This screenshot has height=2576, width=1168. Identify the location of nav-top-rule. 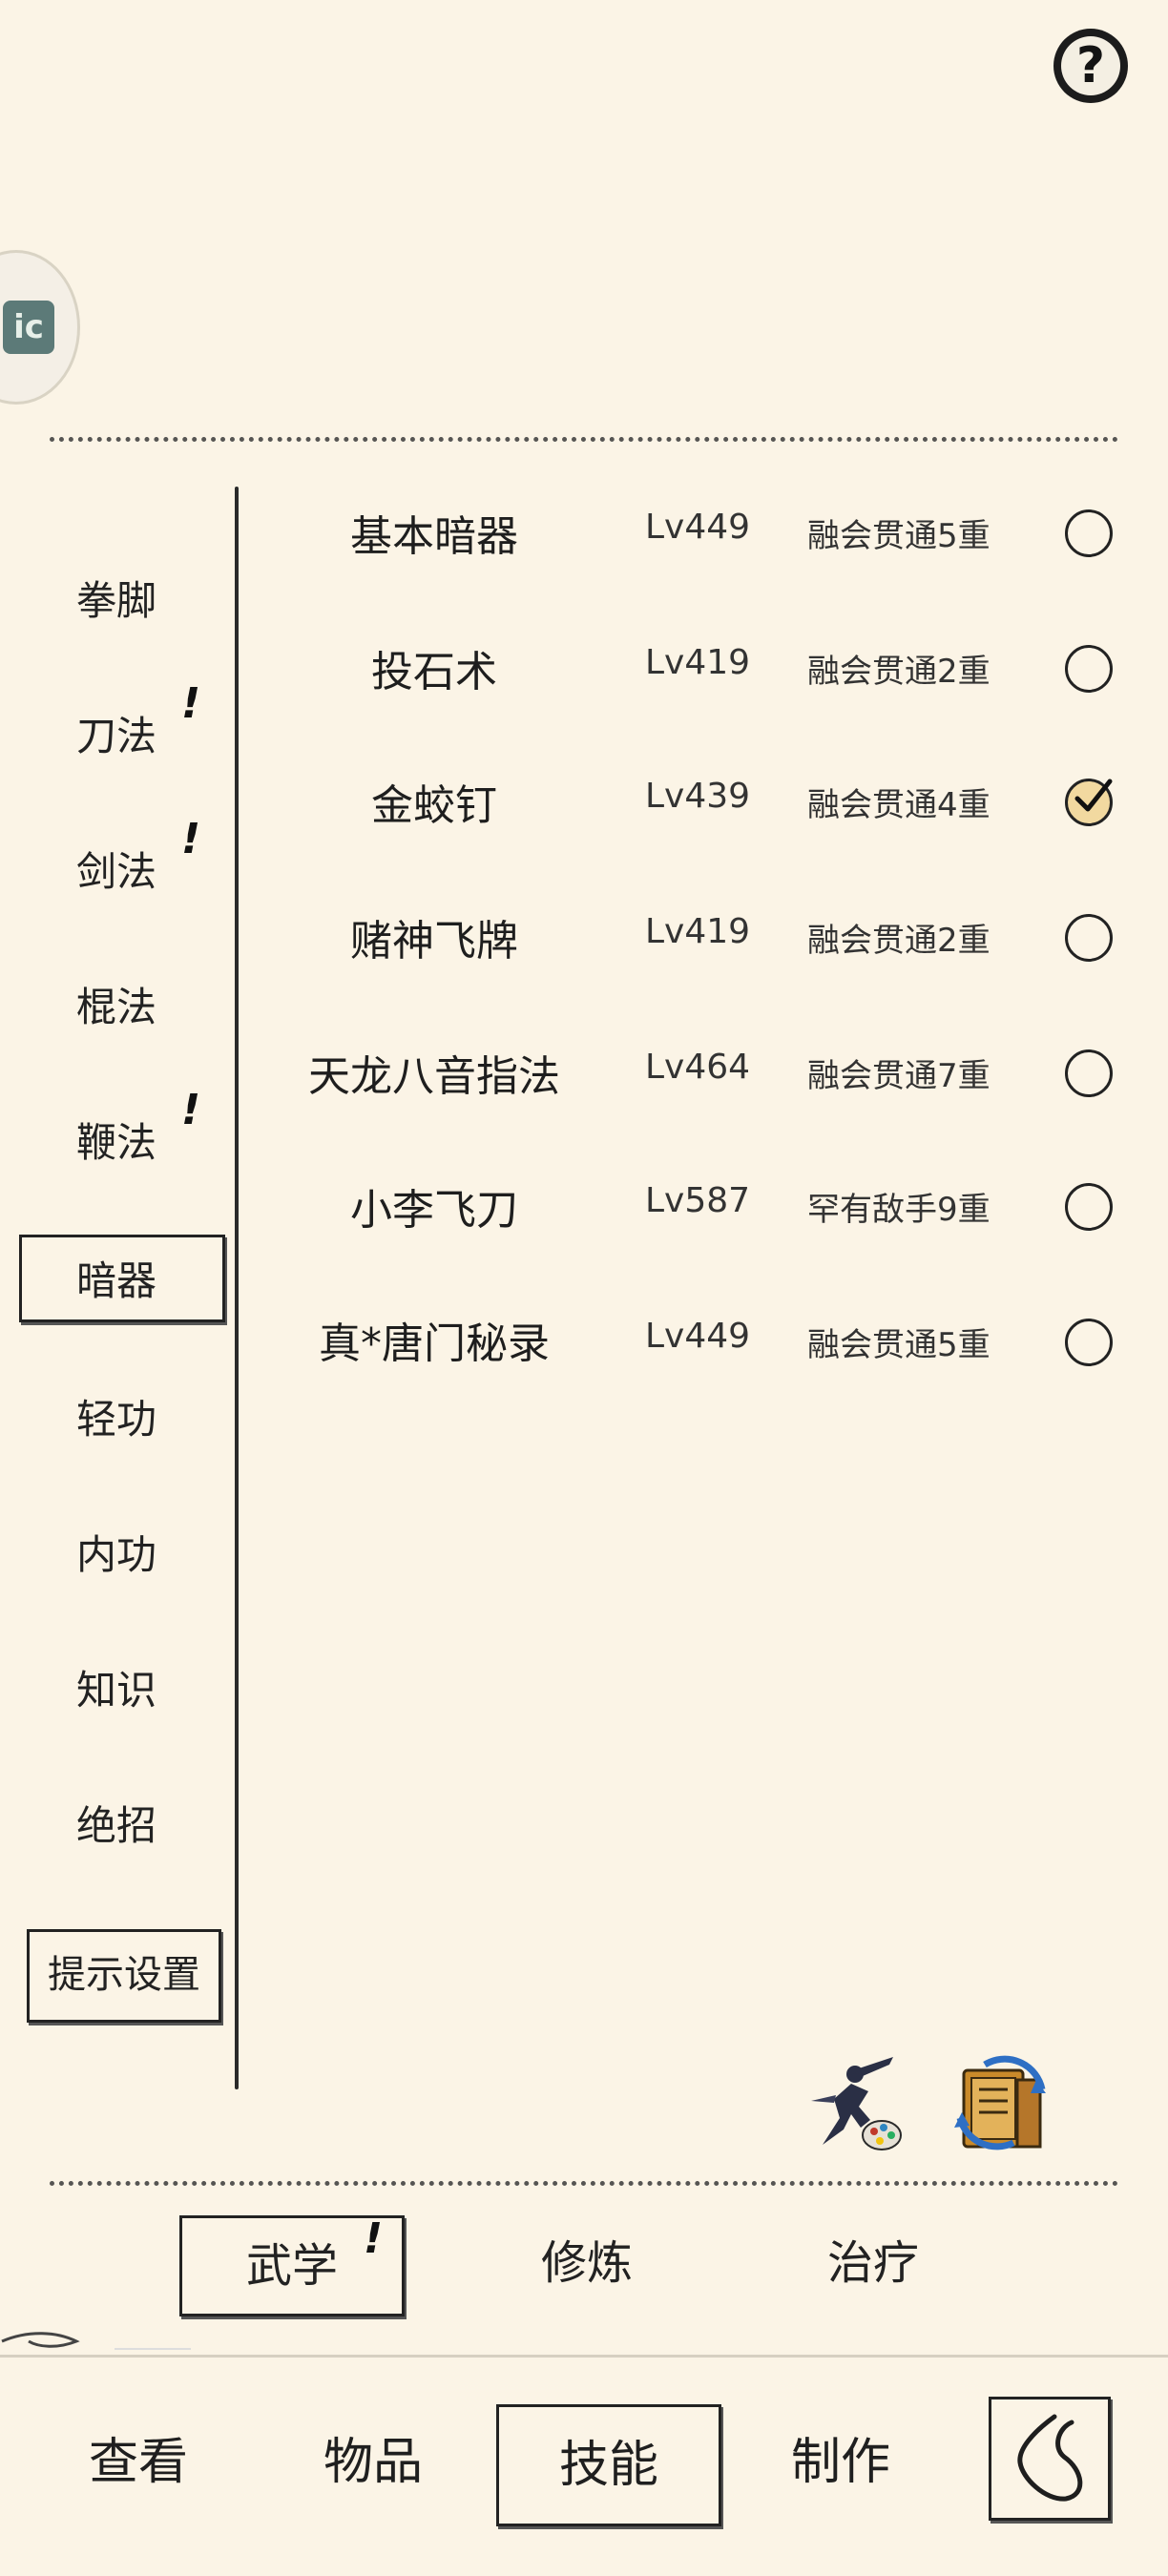
(584, 2356).